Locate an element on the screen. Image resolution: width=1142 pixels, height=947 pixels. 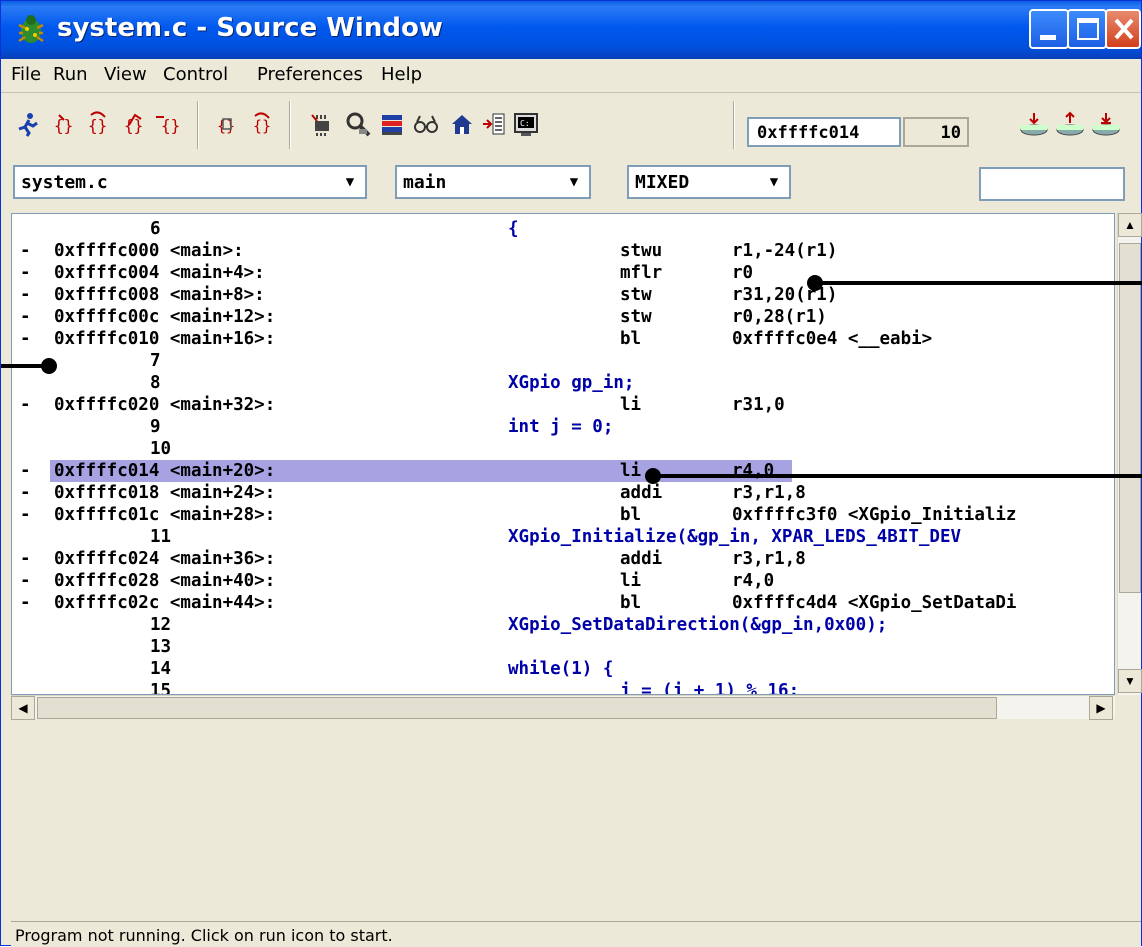
line-number: 6 is located at coordinates (155, 229).